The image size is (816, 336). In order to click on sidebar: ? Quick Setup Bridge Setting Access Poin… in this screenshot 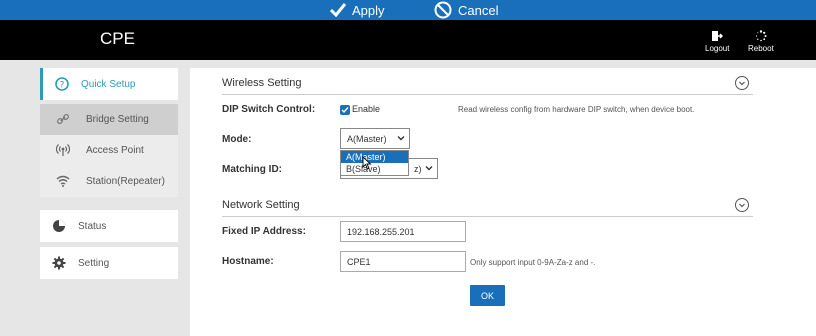, I will do `click(109, 173)`.